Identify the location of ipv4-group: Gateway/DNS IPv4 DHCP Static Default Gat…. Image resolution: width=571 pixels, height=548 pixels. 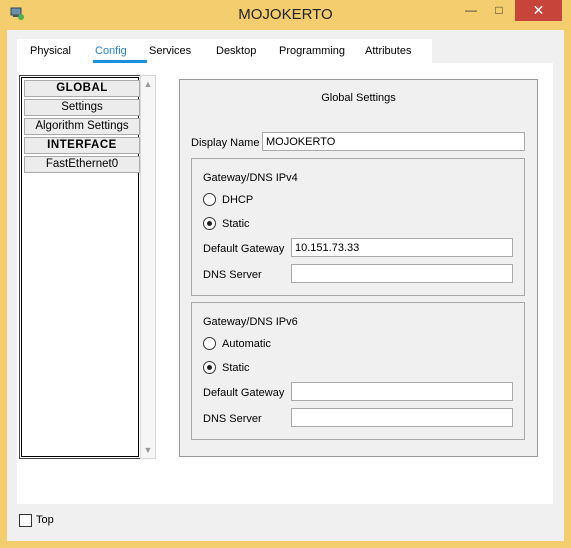
(358, 227).